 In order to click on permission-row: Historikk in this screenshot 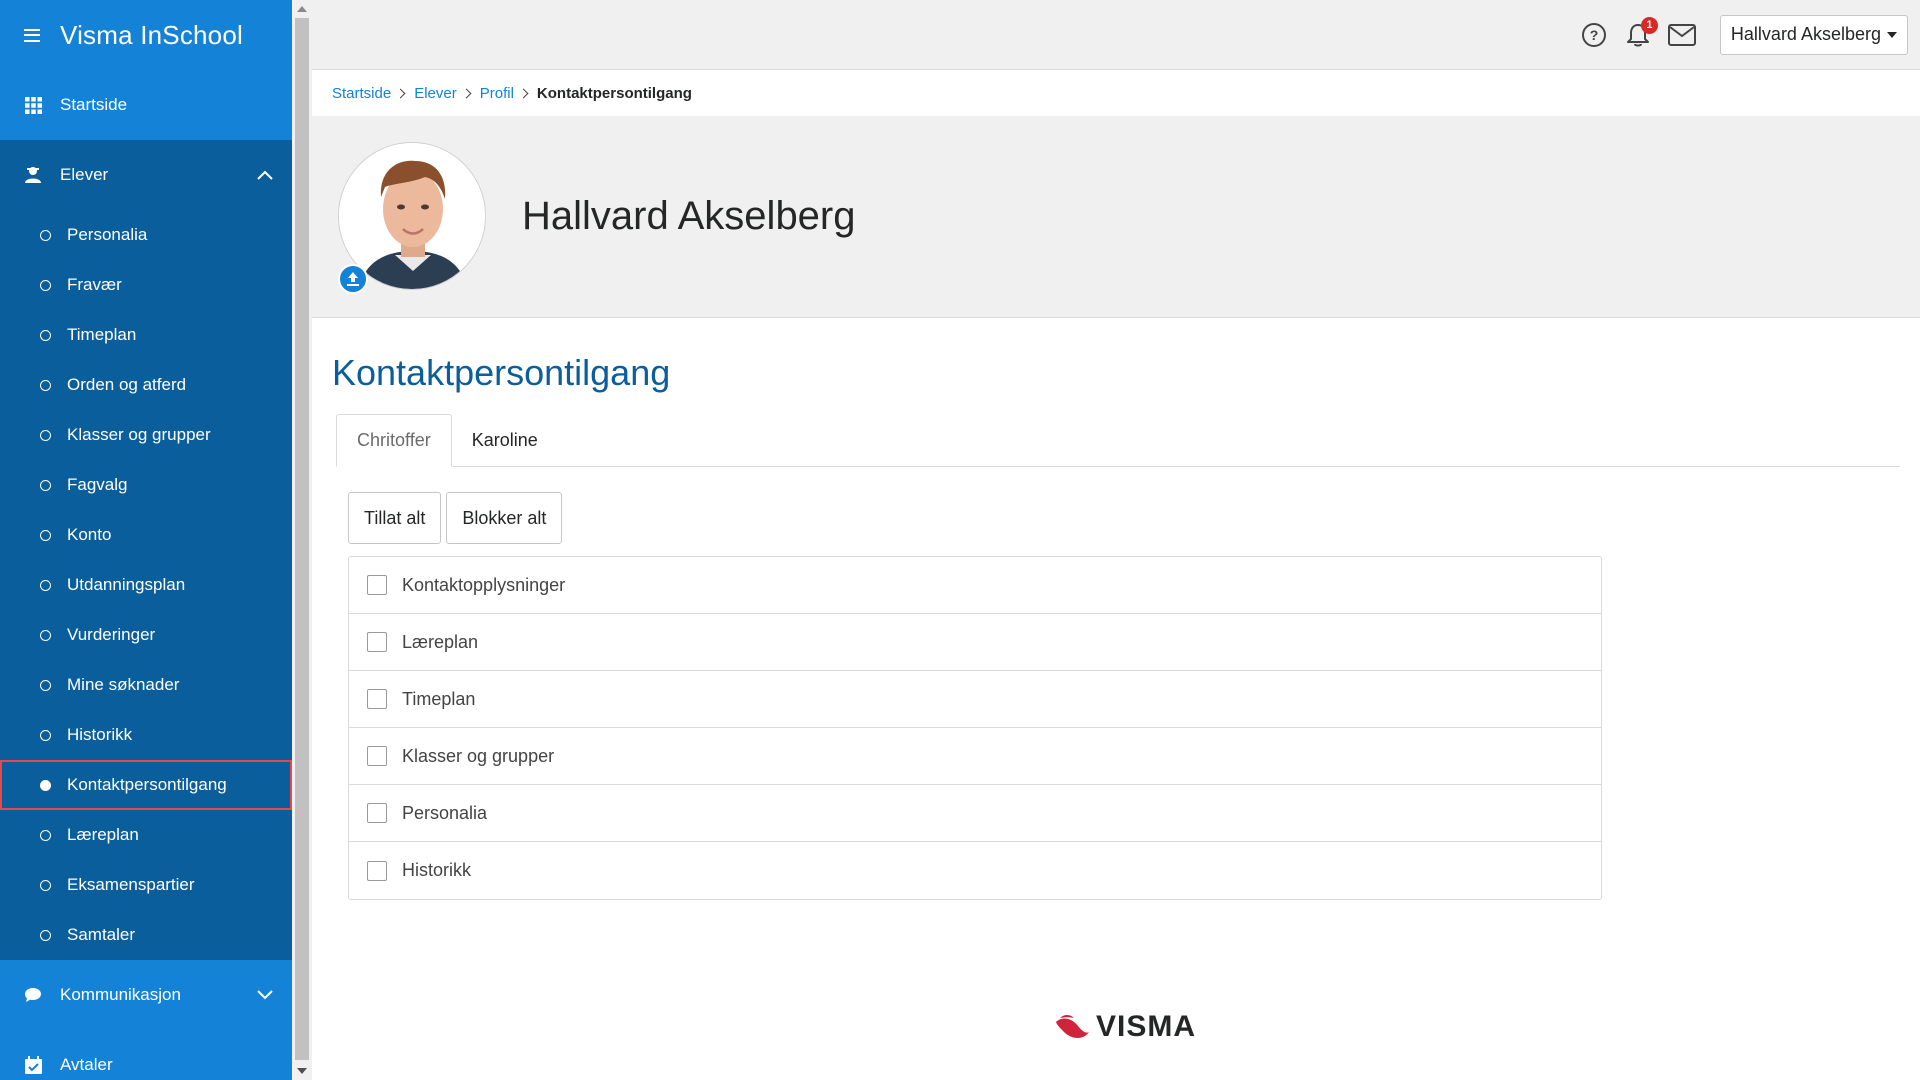, I will do `click(975, 870)`.